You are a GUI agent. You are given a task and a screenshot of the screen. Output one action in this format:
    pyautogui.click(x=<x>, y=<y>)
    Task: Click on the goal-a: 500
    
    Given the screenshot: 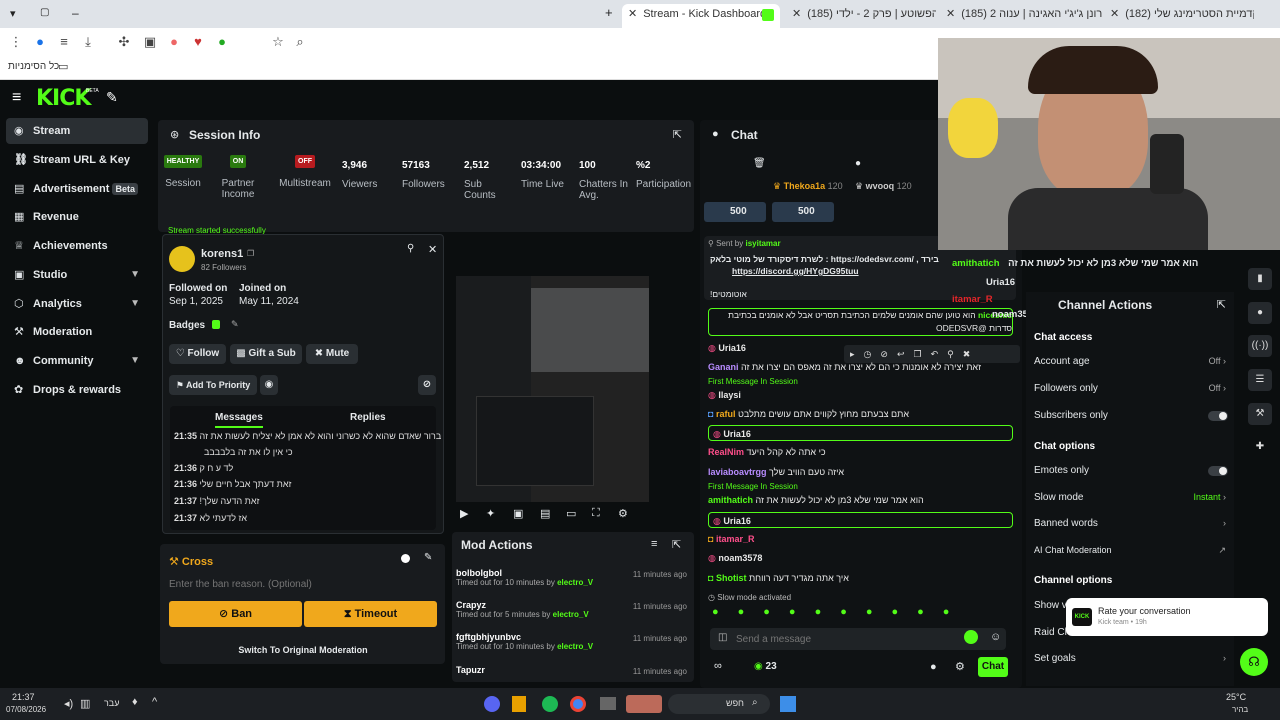 What is the action you would take?
    pyautogui.click(x=735, y=212)
    